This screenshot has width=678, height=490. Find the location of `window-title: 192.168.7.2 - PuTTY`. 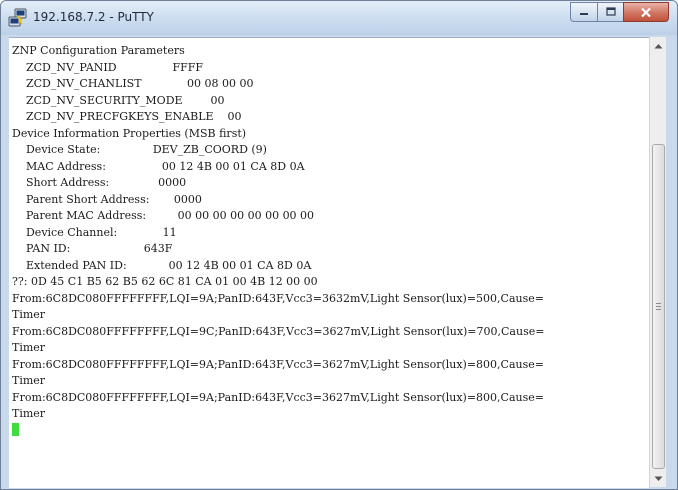

window-title: 192.168.7.2 - PuTTY is located at coordinates (93, 17).